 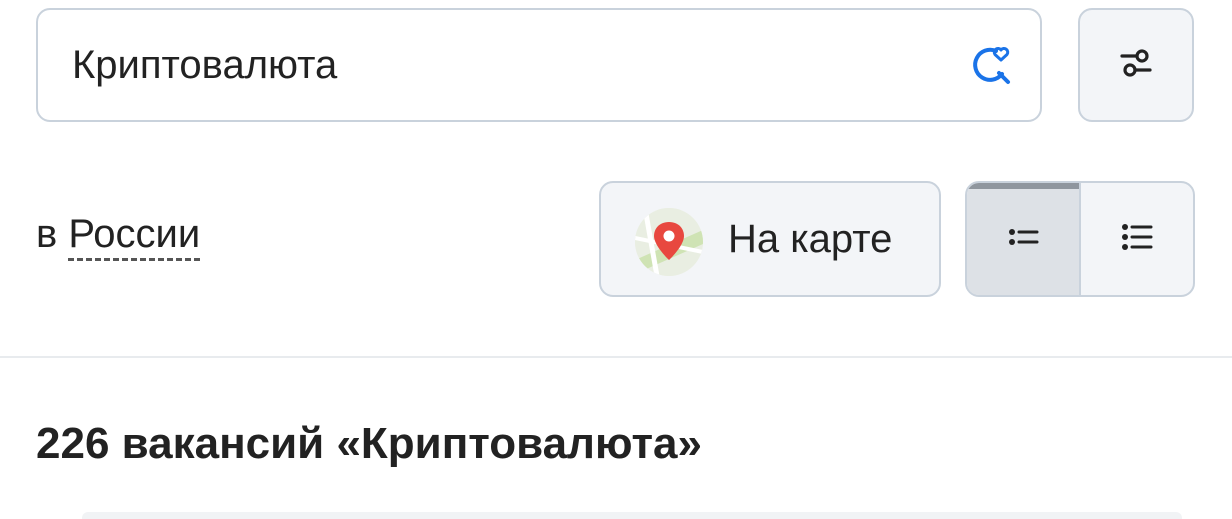 I want to click on region-prefix: в, so click(x=52, y=234).